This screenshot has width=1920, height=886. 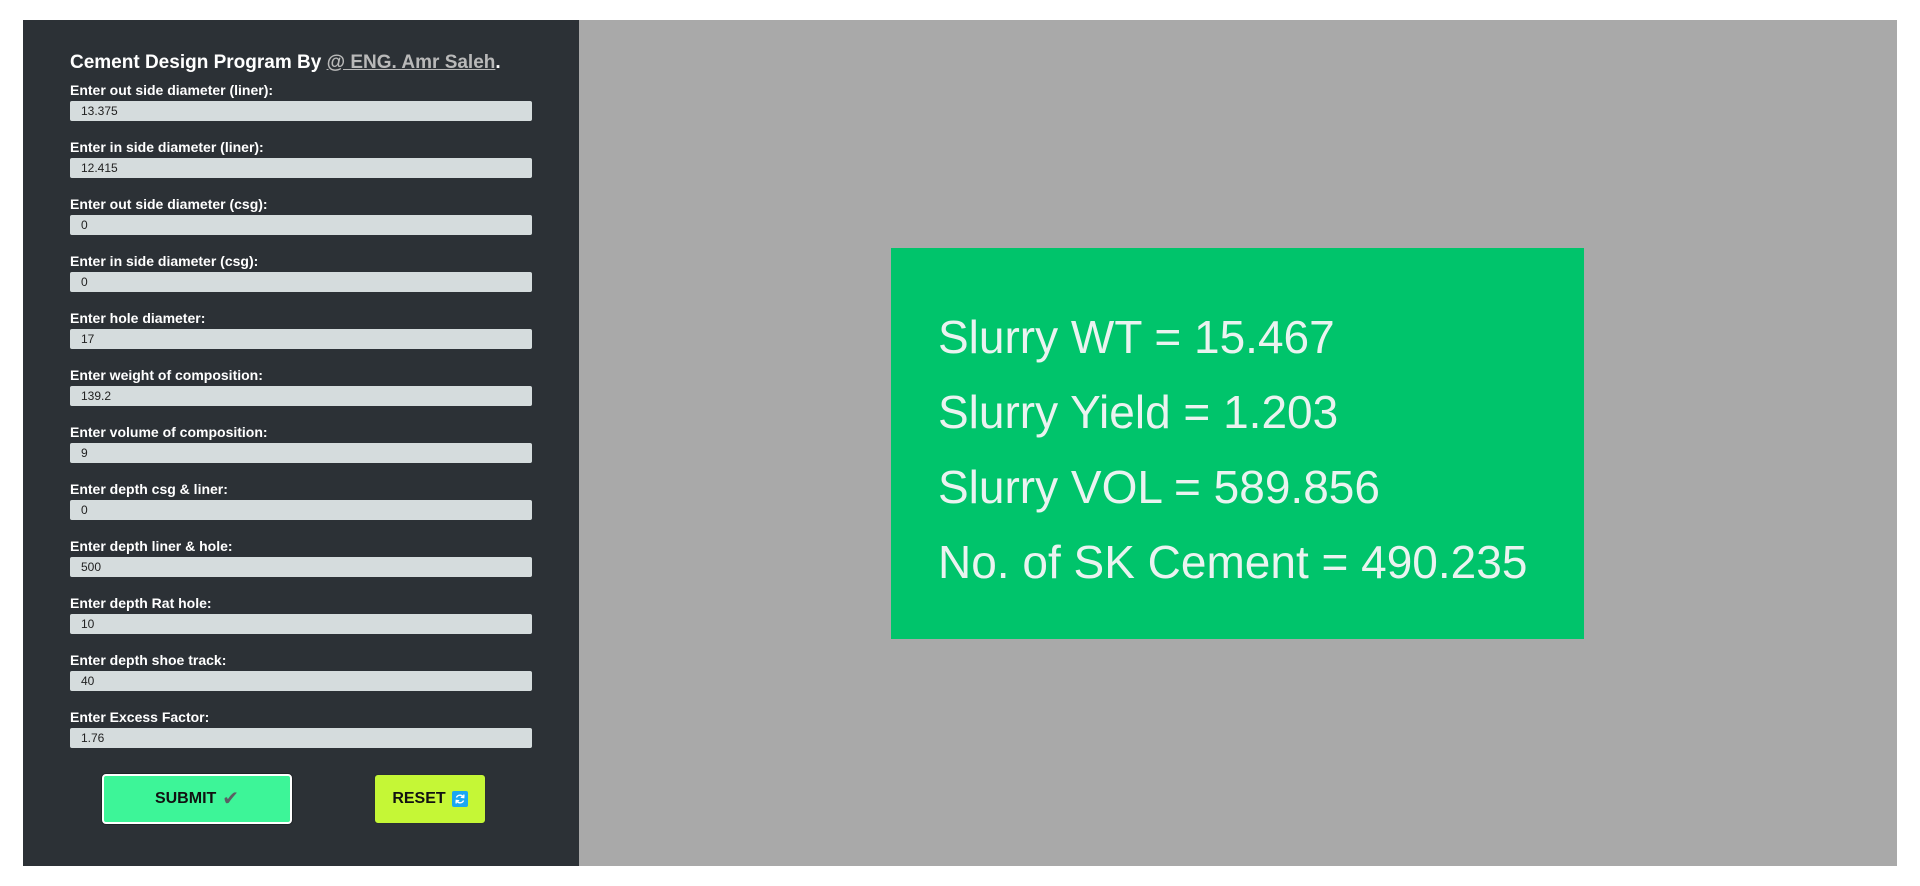 I want to click on depth-csg-liner-input, so click(x=301, y=510).